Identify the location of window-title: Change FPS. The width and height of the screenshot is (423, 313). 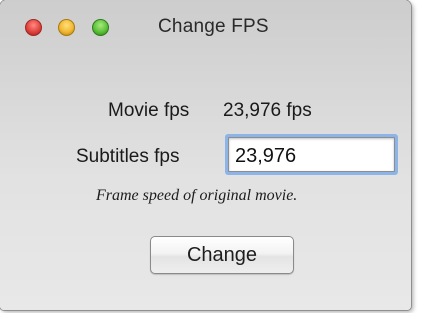
(213, 26).